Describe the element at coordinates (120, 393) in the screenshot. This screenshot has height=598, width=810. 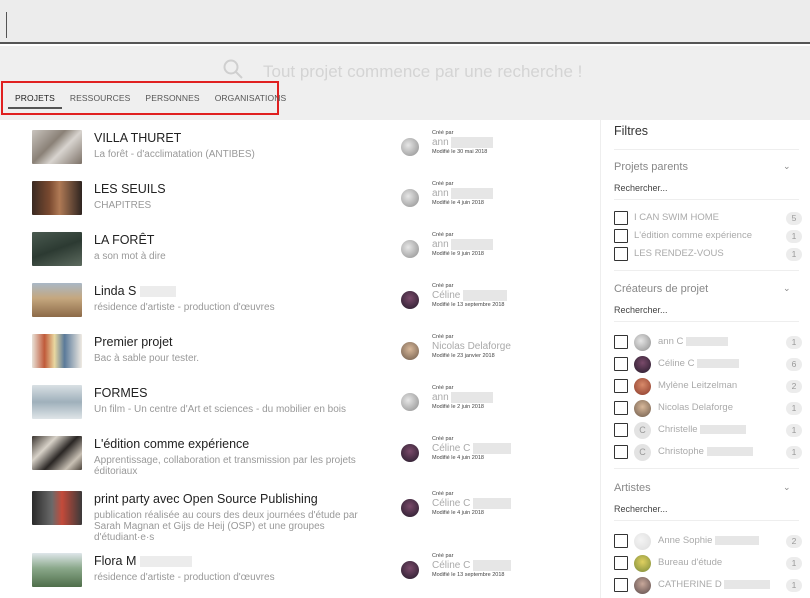
I see `project-title: FORMES` at that location.